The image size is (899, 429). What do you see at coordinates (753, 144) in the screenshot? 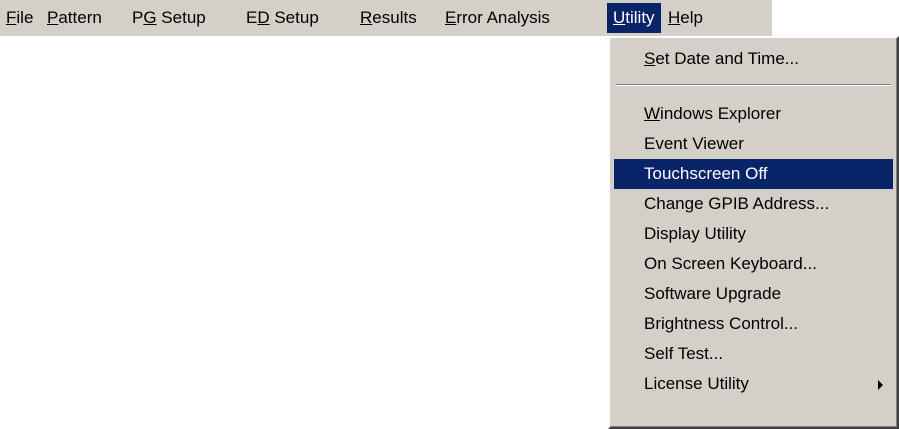
I see `menu-item-event-viewer: Event Viewer` at bounding box center [753, 144].